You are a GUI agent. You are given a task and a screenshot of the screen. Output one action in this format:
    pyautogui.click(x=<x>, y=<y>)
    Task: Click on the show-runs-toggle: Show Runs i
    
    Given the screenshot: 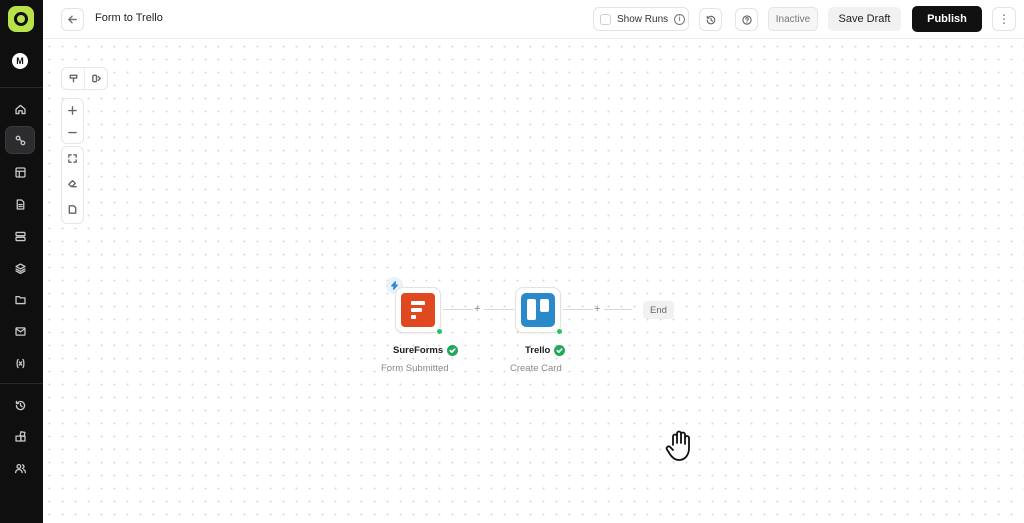 What is the action you would take?
    pyautogui.click(x=641, y=19)
    